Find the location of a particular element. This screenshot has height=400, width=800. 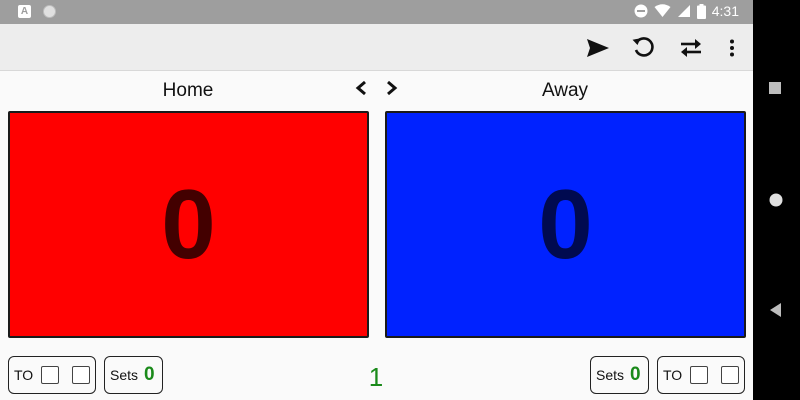

battery-icon is located at coordinates (701, 11).